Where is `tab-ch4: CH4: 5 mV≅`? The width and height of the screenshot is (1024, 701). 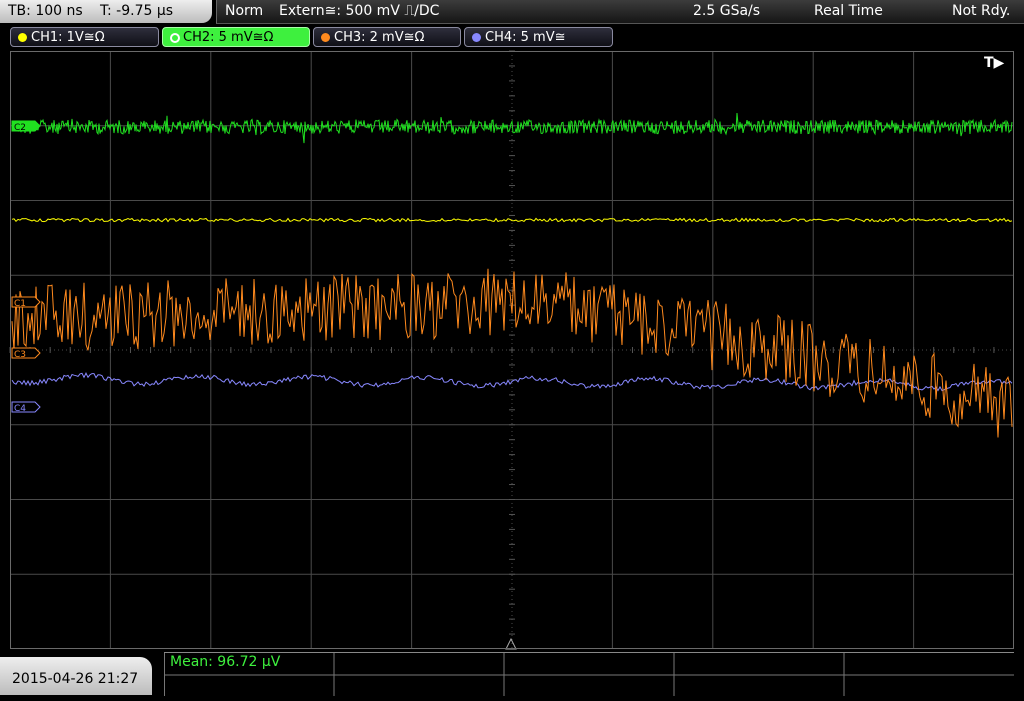
tab-ch4: CH4: 5 mV≅ is located at coordinates (538, 37).